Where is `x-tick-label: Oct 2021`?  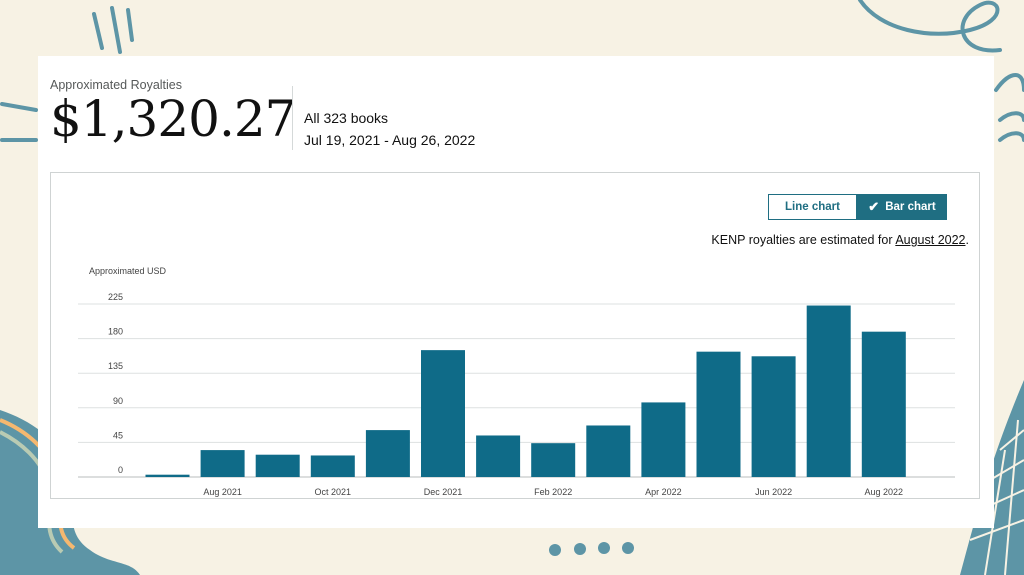 x-tick-label: Oct 2021 is located at coordinates (333, 492).